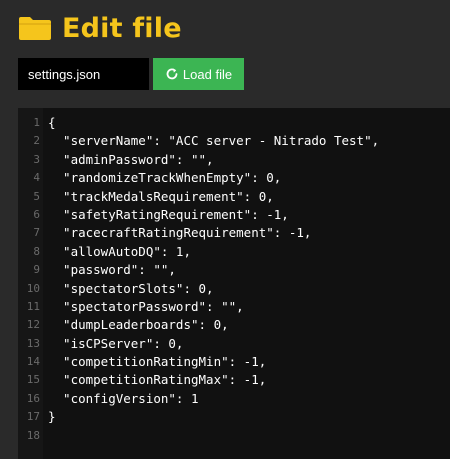 Image resolution: width=450 pixels, height=459 pixels. I want to click on load-file-label: Load file, so click(207, 74).